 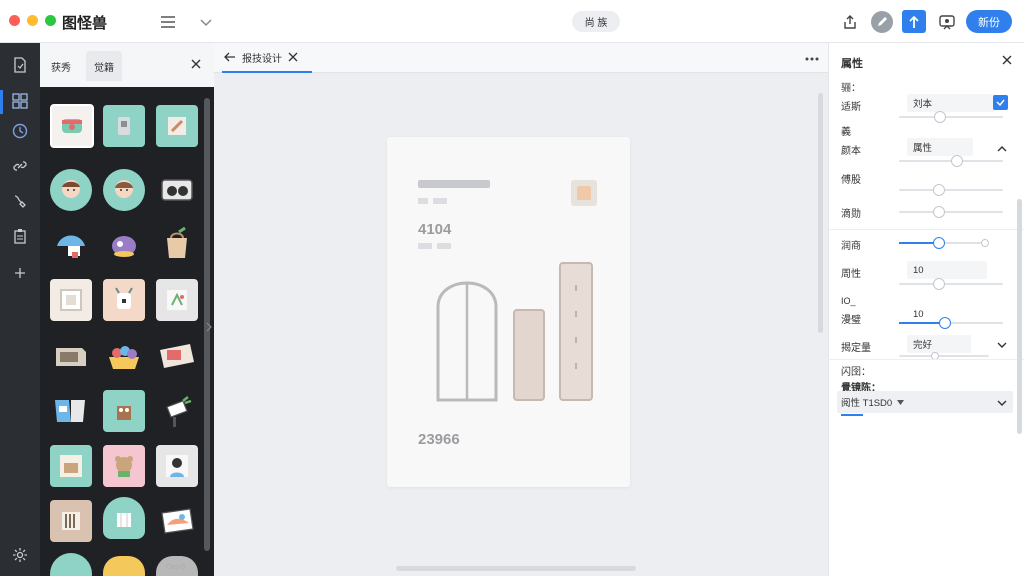 What do you see at coordinates (951, 161) in the screenshot?
I see `basic-slider` at bounding box center [951, 161].